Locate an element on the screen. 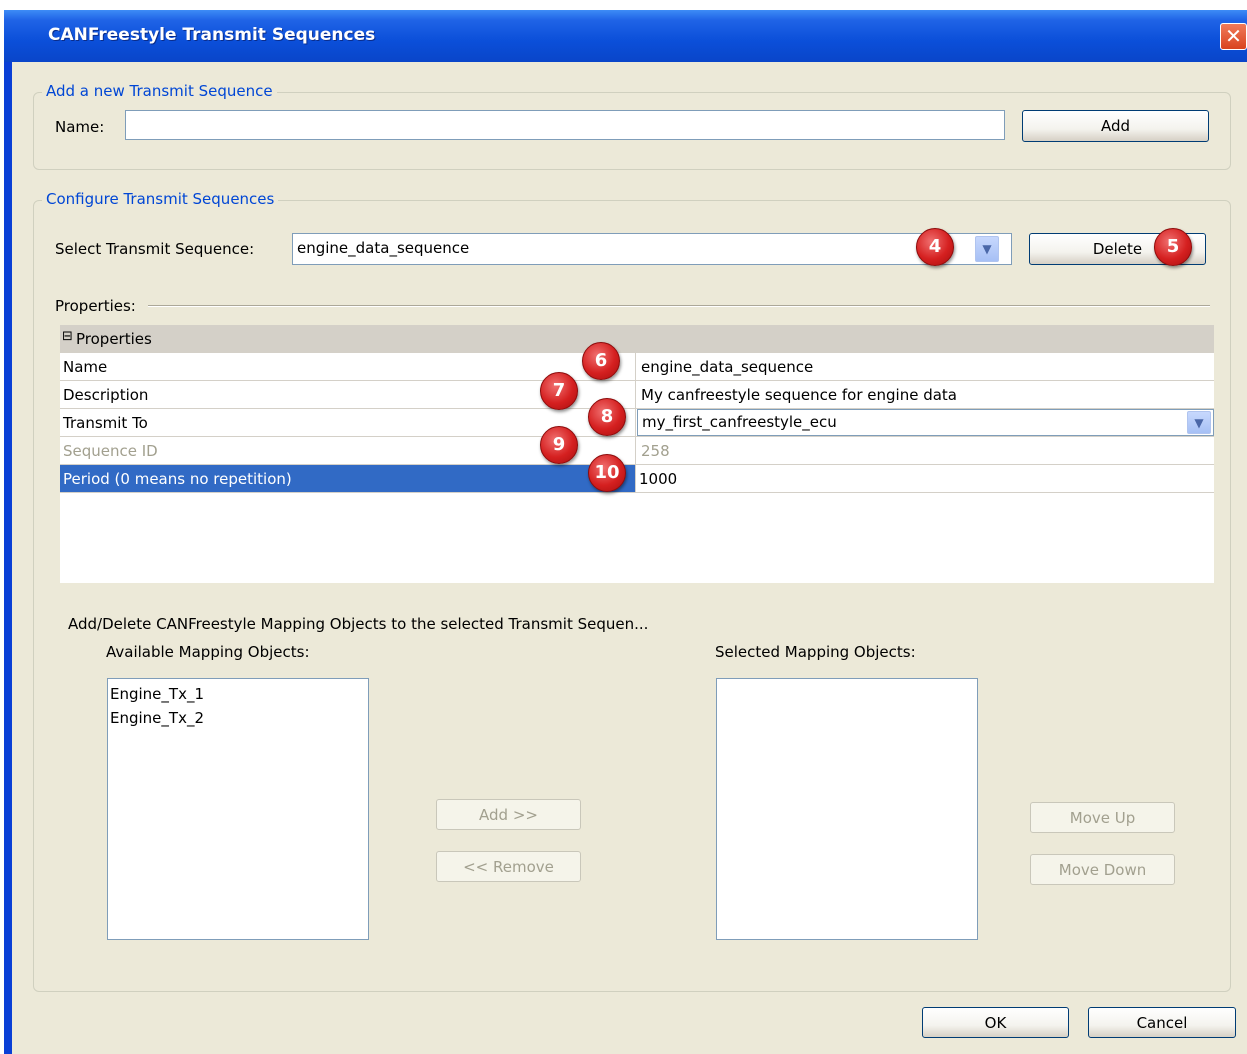 The width and height of the screenshot is (1247, 1054). property-row-transmit-to: Transmit To my_first_canfreestyle_ecu ▼ is located at coordinates (637, 423).